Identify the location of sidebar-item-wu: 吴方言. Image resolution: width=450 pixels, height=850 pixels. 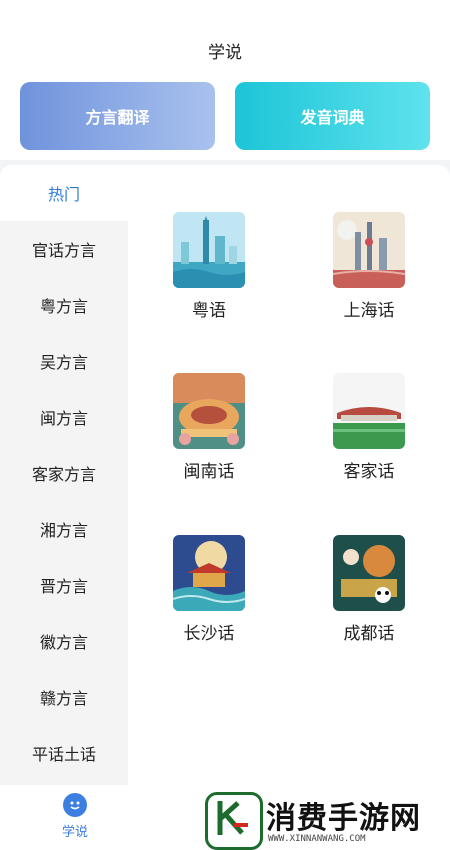
(64, 361).